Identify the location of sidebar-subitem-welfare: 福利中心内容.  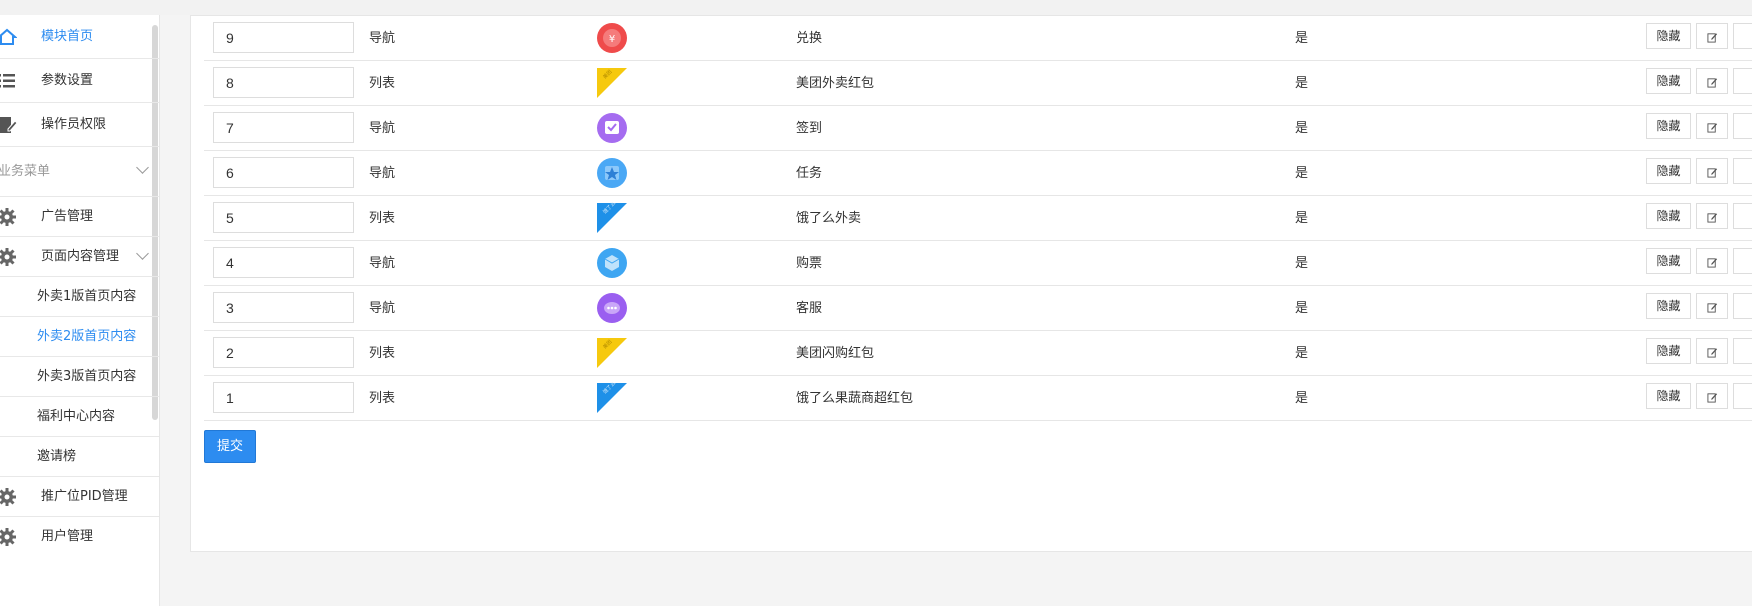
(79, 417).